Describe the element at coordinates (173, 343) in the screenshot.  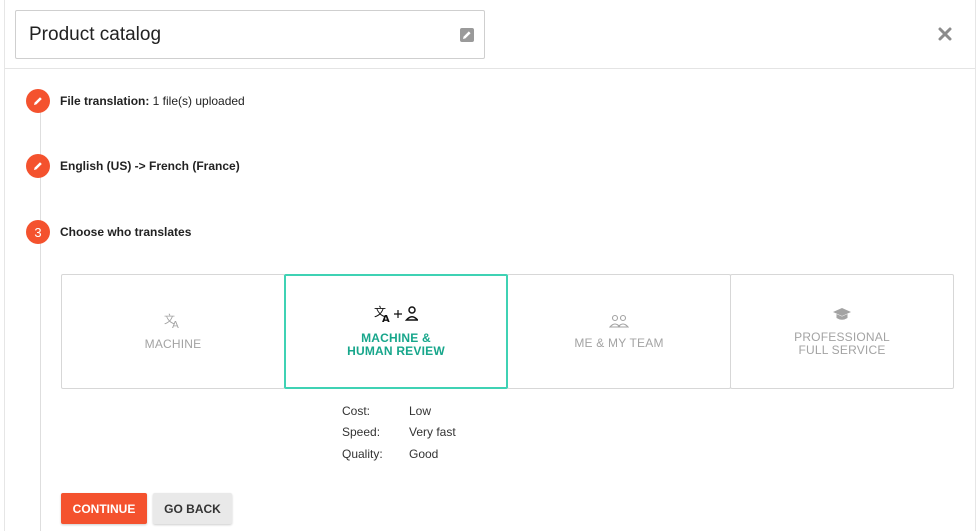
I see `option-label: MACHINE` at that location.